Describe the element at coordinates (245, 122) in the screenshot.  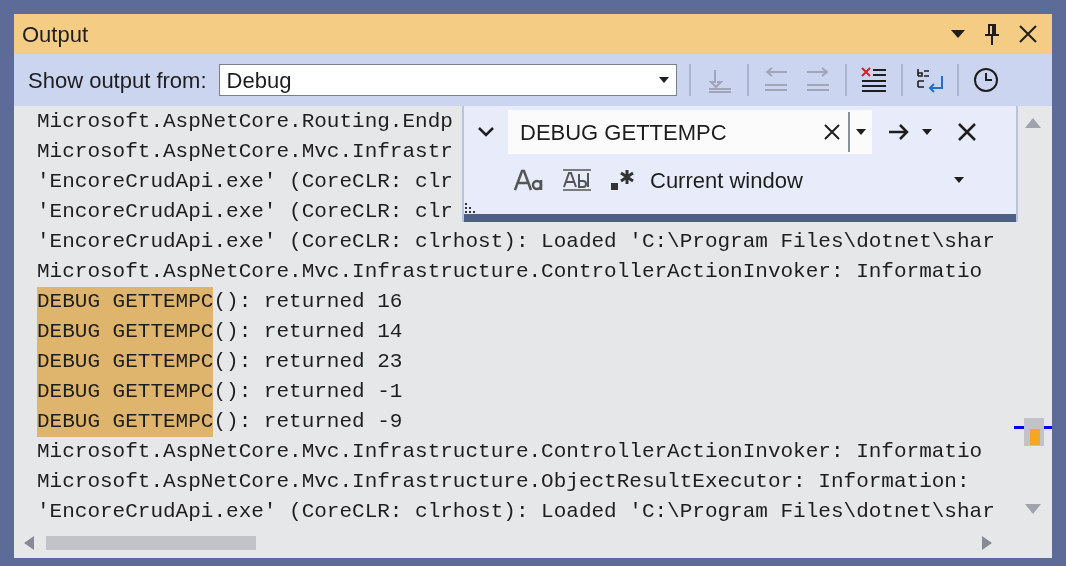
I see `output-line: Microsoft.AspNetCore.Routing.Endp` at that location.